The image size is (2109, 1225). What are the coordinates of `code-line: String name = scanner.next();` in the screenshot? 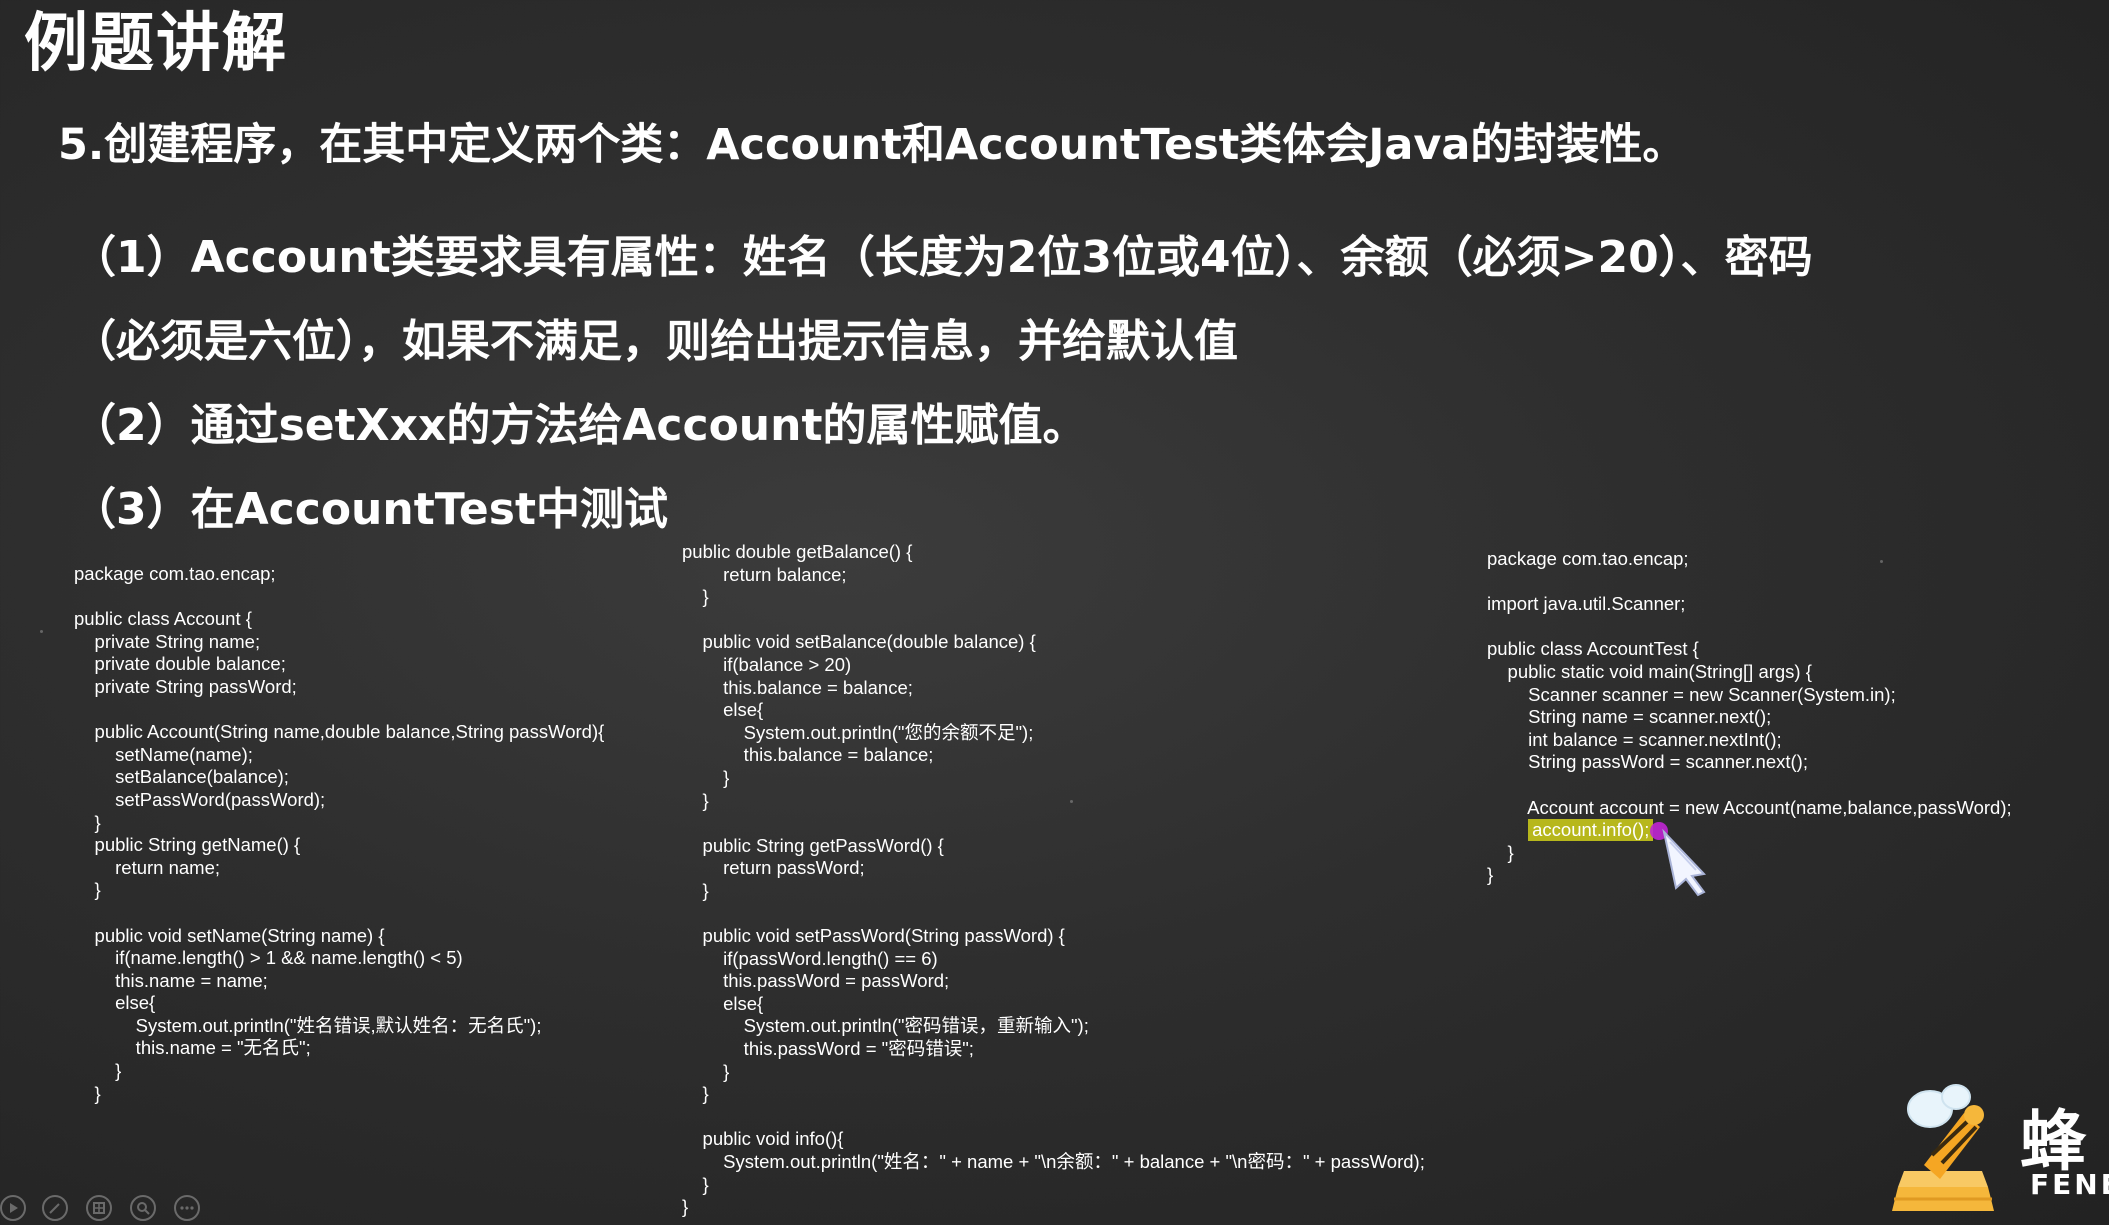 It's located at (1629, 717).